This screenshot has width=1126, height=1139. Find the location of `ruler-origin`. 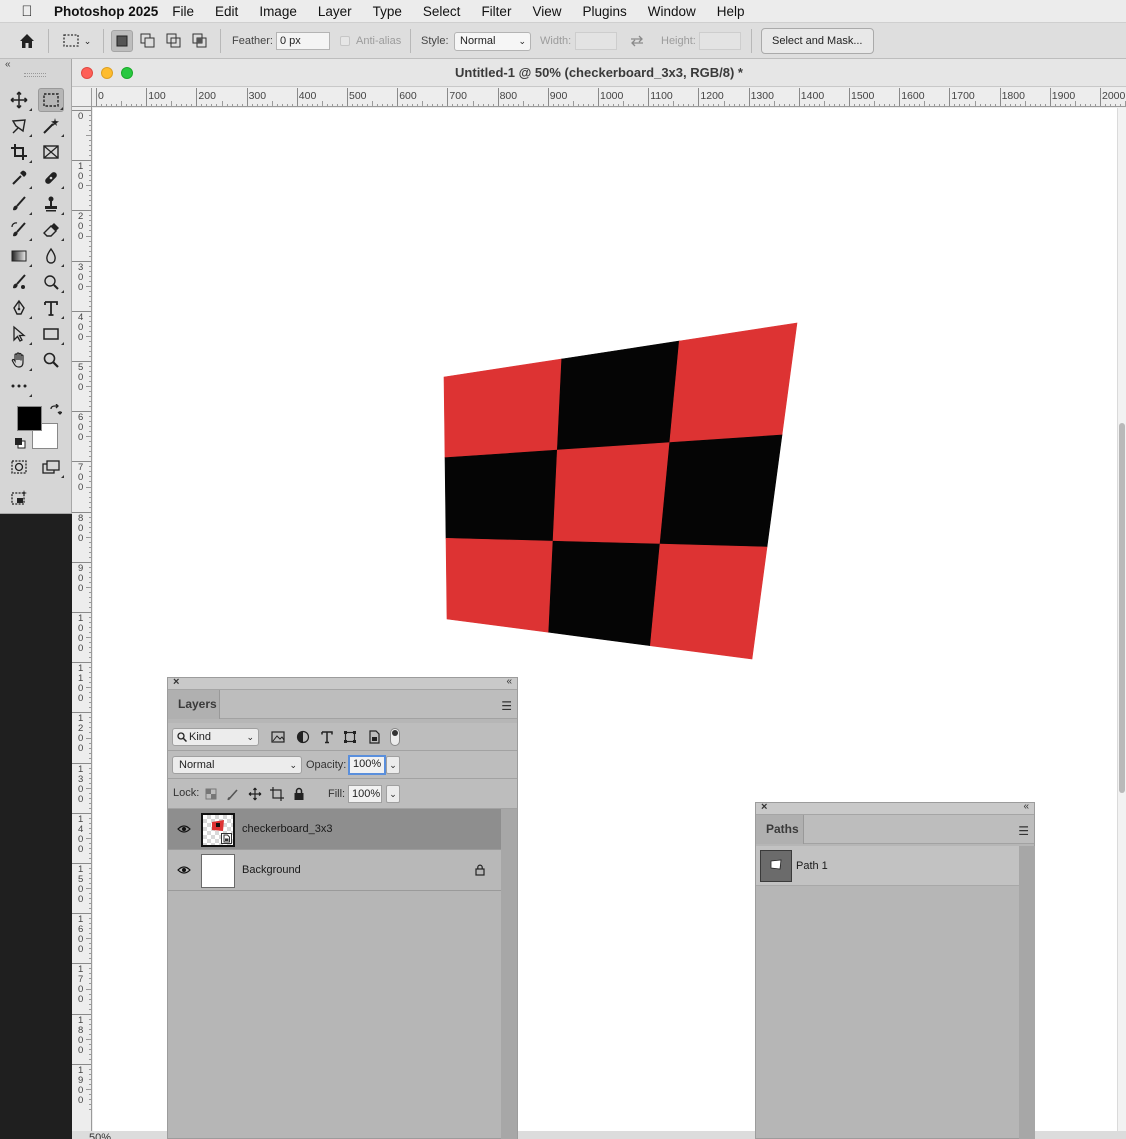

ruler-origin is located at coordinates (82, 97).